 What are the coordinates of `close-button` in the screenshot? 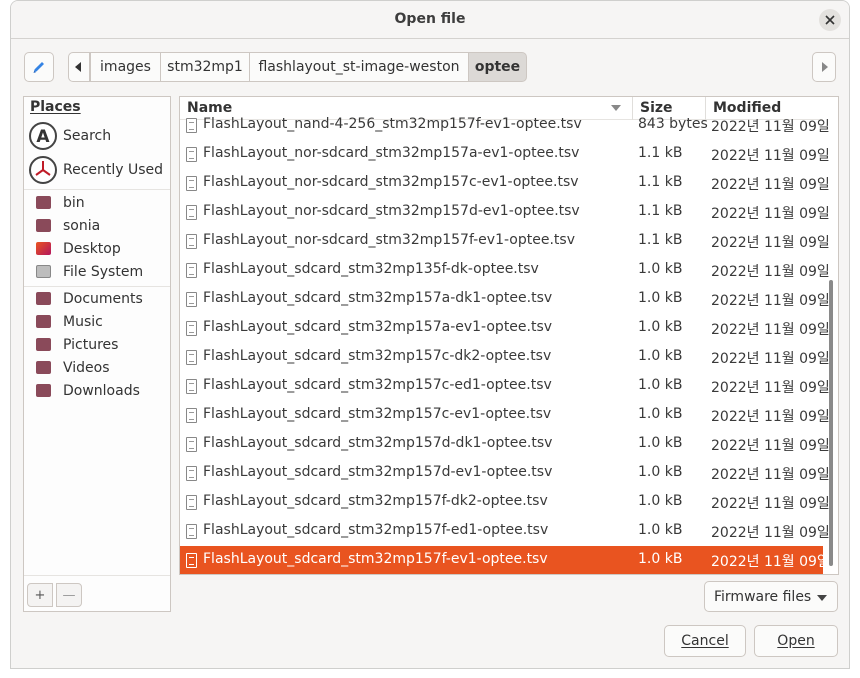 It's located at (830, 20).